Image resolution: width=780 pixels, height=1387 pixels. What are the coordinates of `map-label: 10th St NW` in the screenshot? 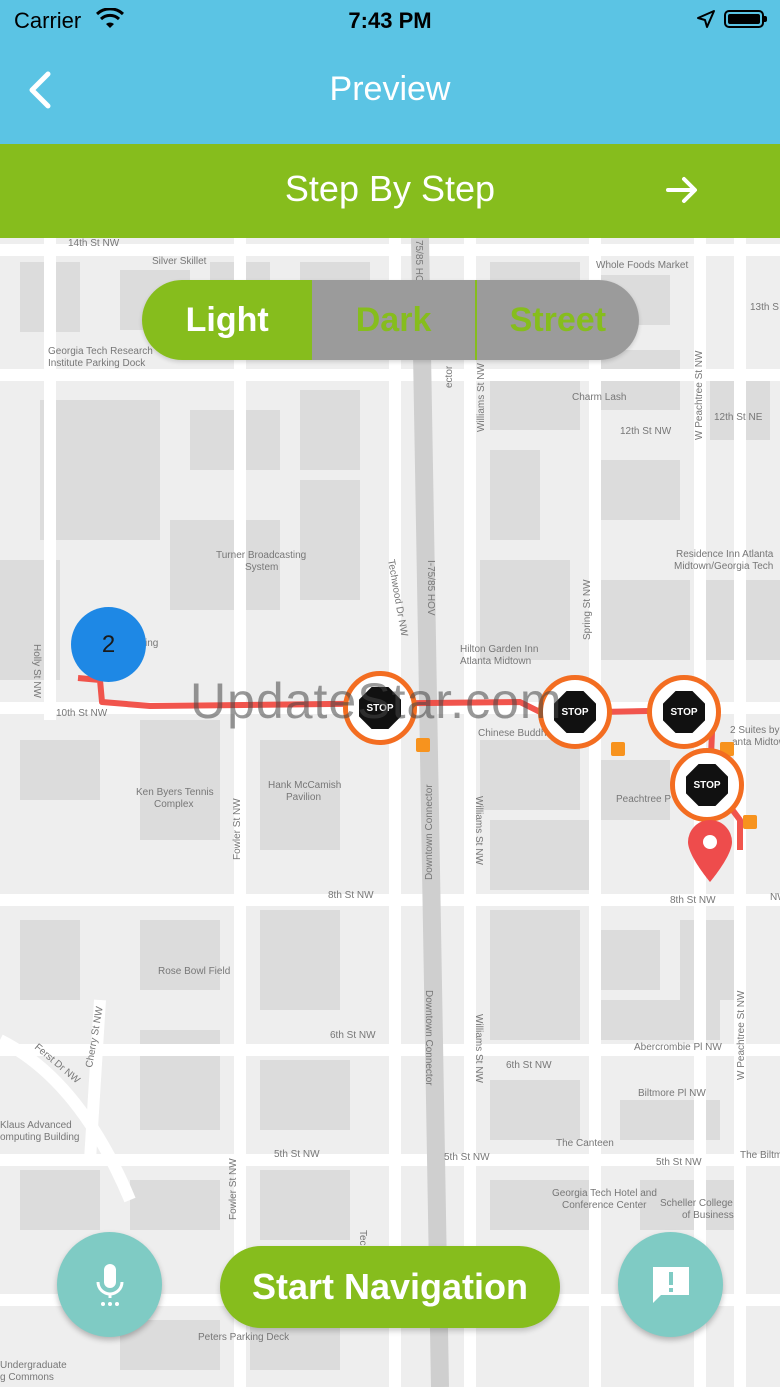 It's located at (82, 713).